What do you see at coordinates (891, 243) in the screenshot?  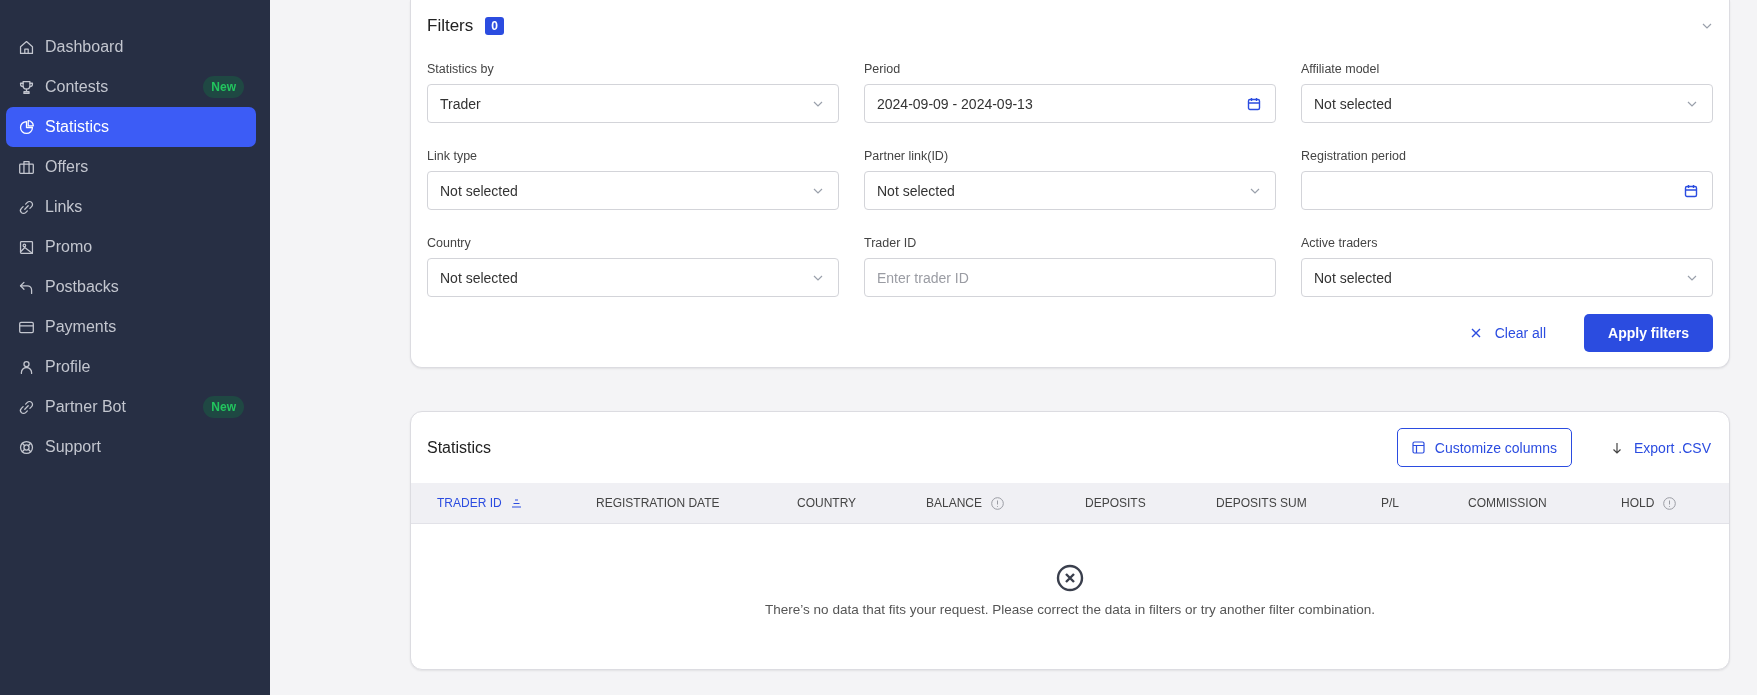 I see `field-label: Trader ID` at bounding box center [891, 243].